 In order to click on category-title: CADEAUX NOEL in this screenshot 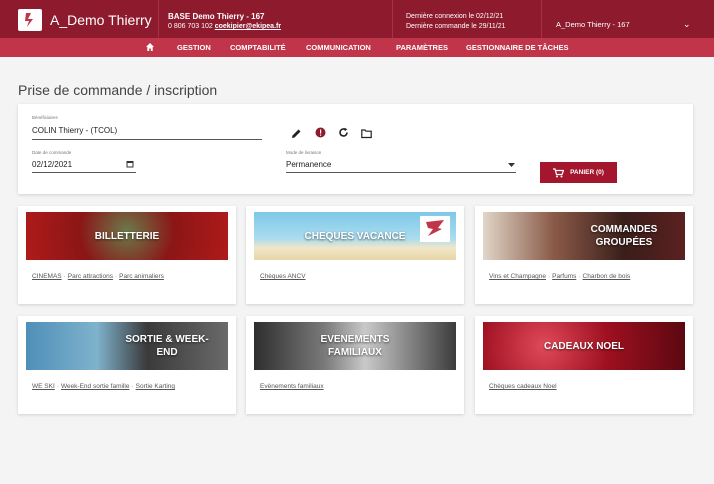, I will do `click(583, 346)`.